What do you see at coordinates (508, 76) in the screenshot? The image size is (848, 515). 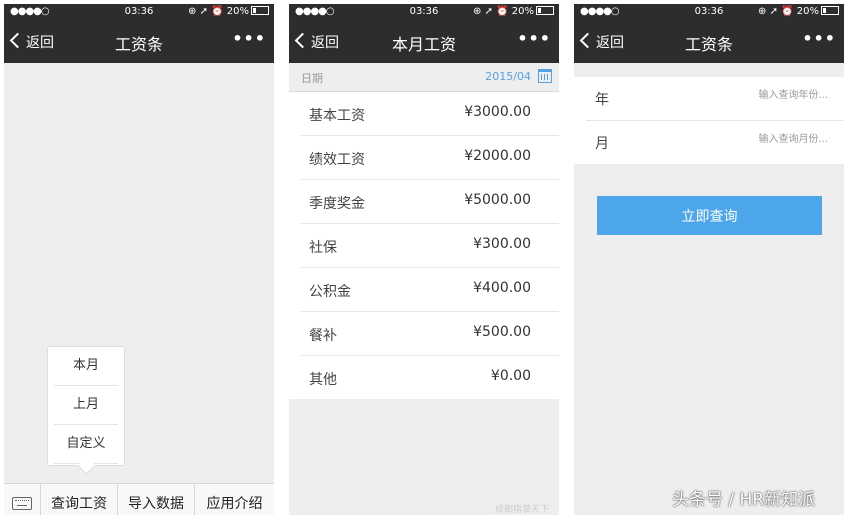 I see `date-value: 2015/04` at bounding box center [508, 76].